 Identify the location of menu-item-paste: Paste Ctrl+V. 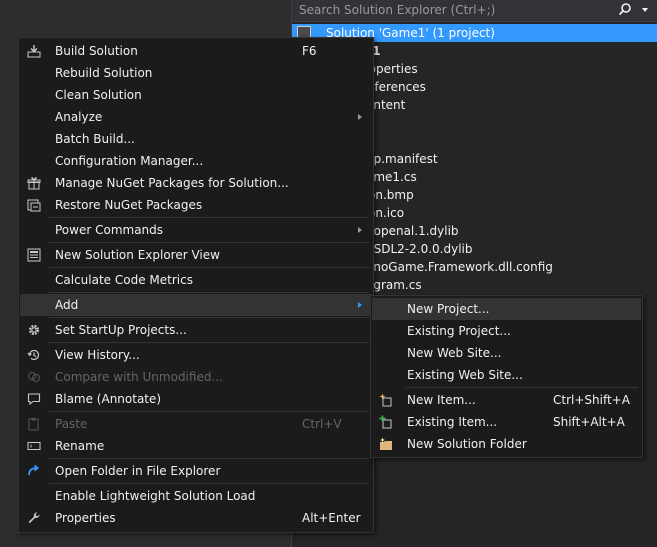
(196, 424).